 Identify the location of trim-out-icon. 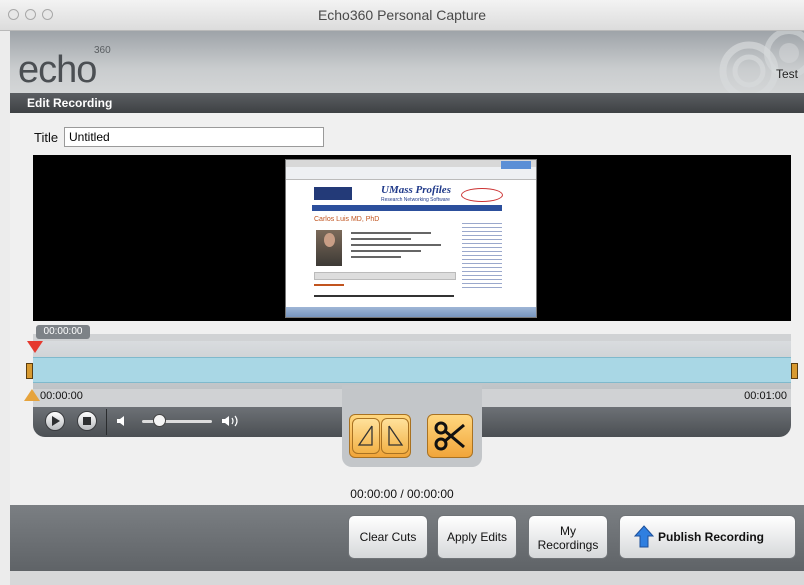
(396, 435).